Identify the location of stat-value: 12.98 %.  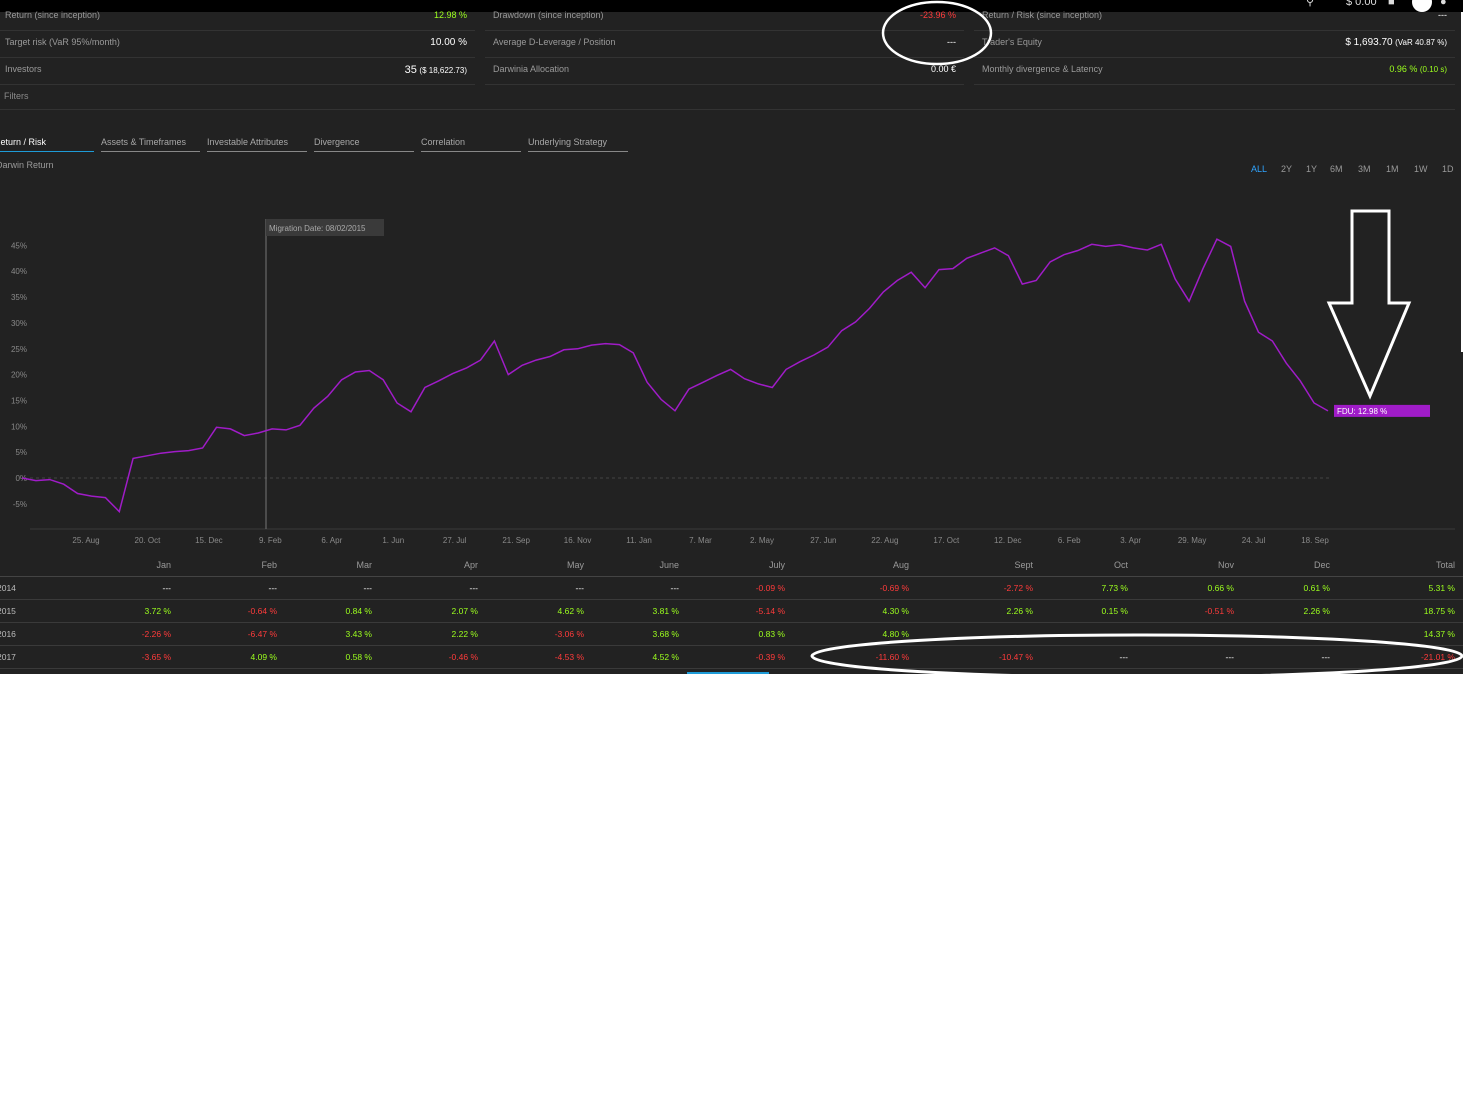
(450, 15).